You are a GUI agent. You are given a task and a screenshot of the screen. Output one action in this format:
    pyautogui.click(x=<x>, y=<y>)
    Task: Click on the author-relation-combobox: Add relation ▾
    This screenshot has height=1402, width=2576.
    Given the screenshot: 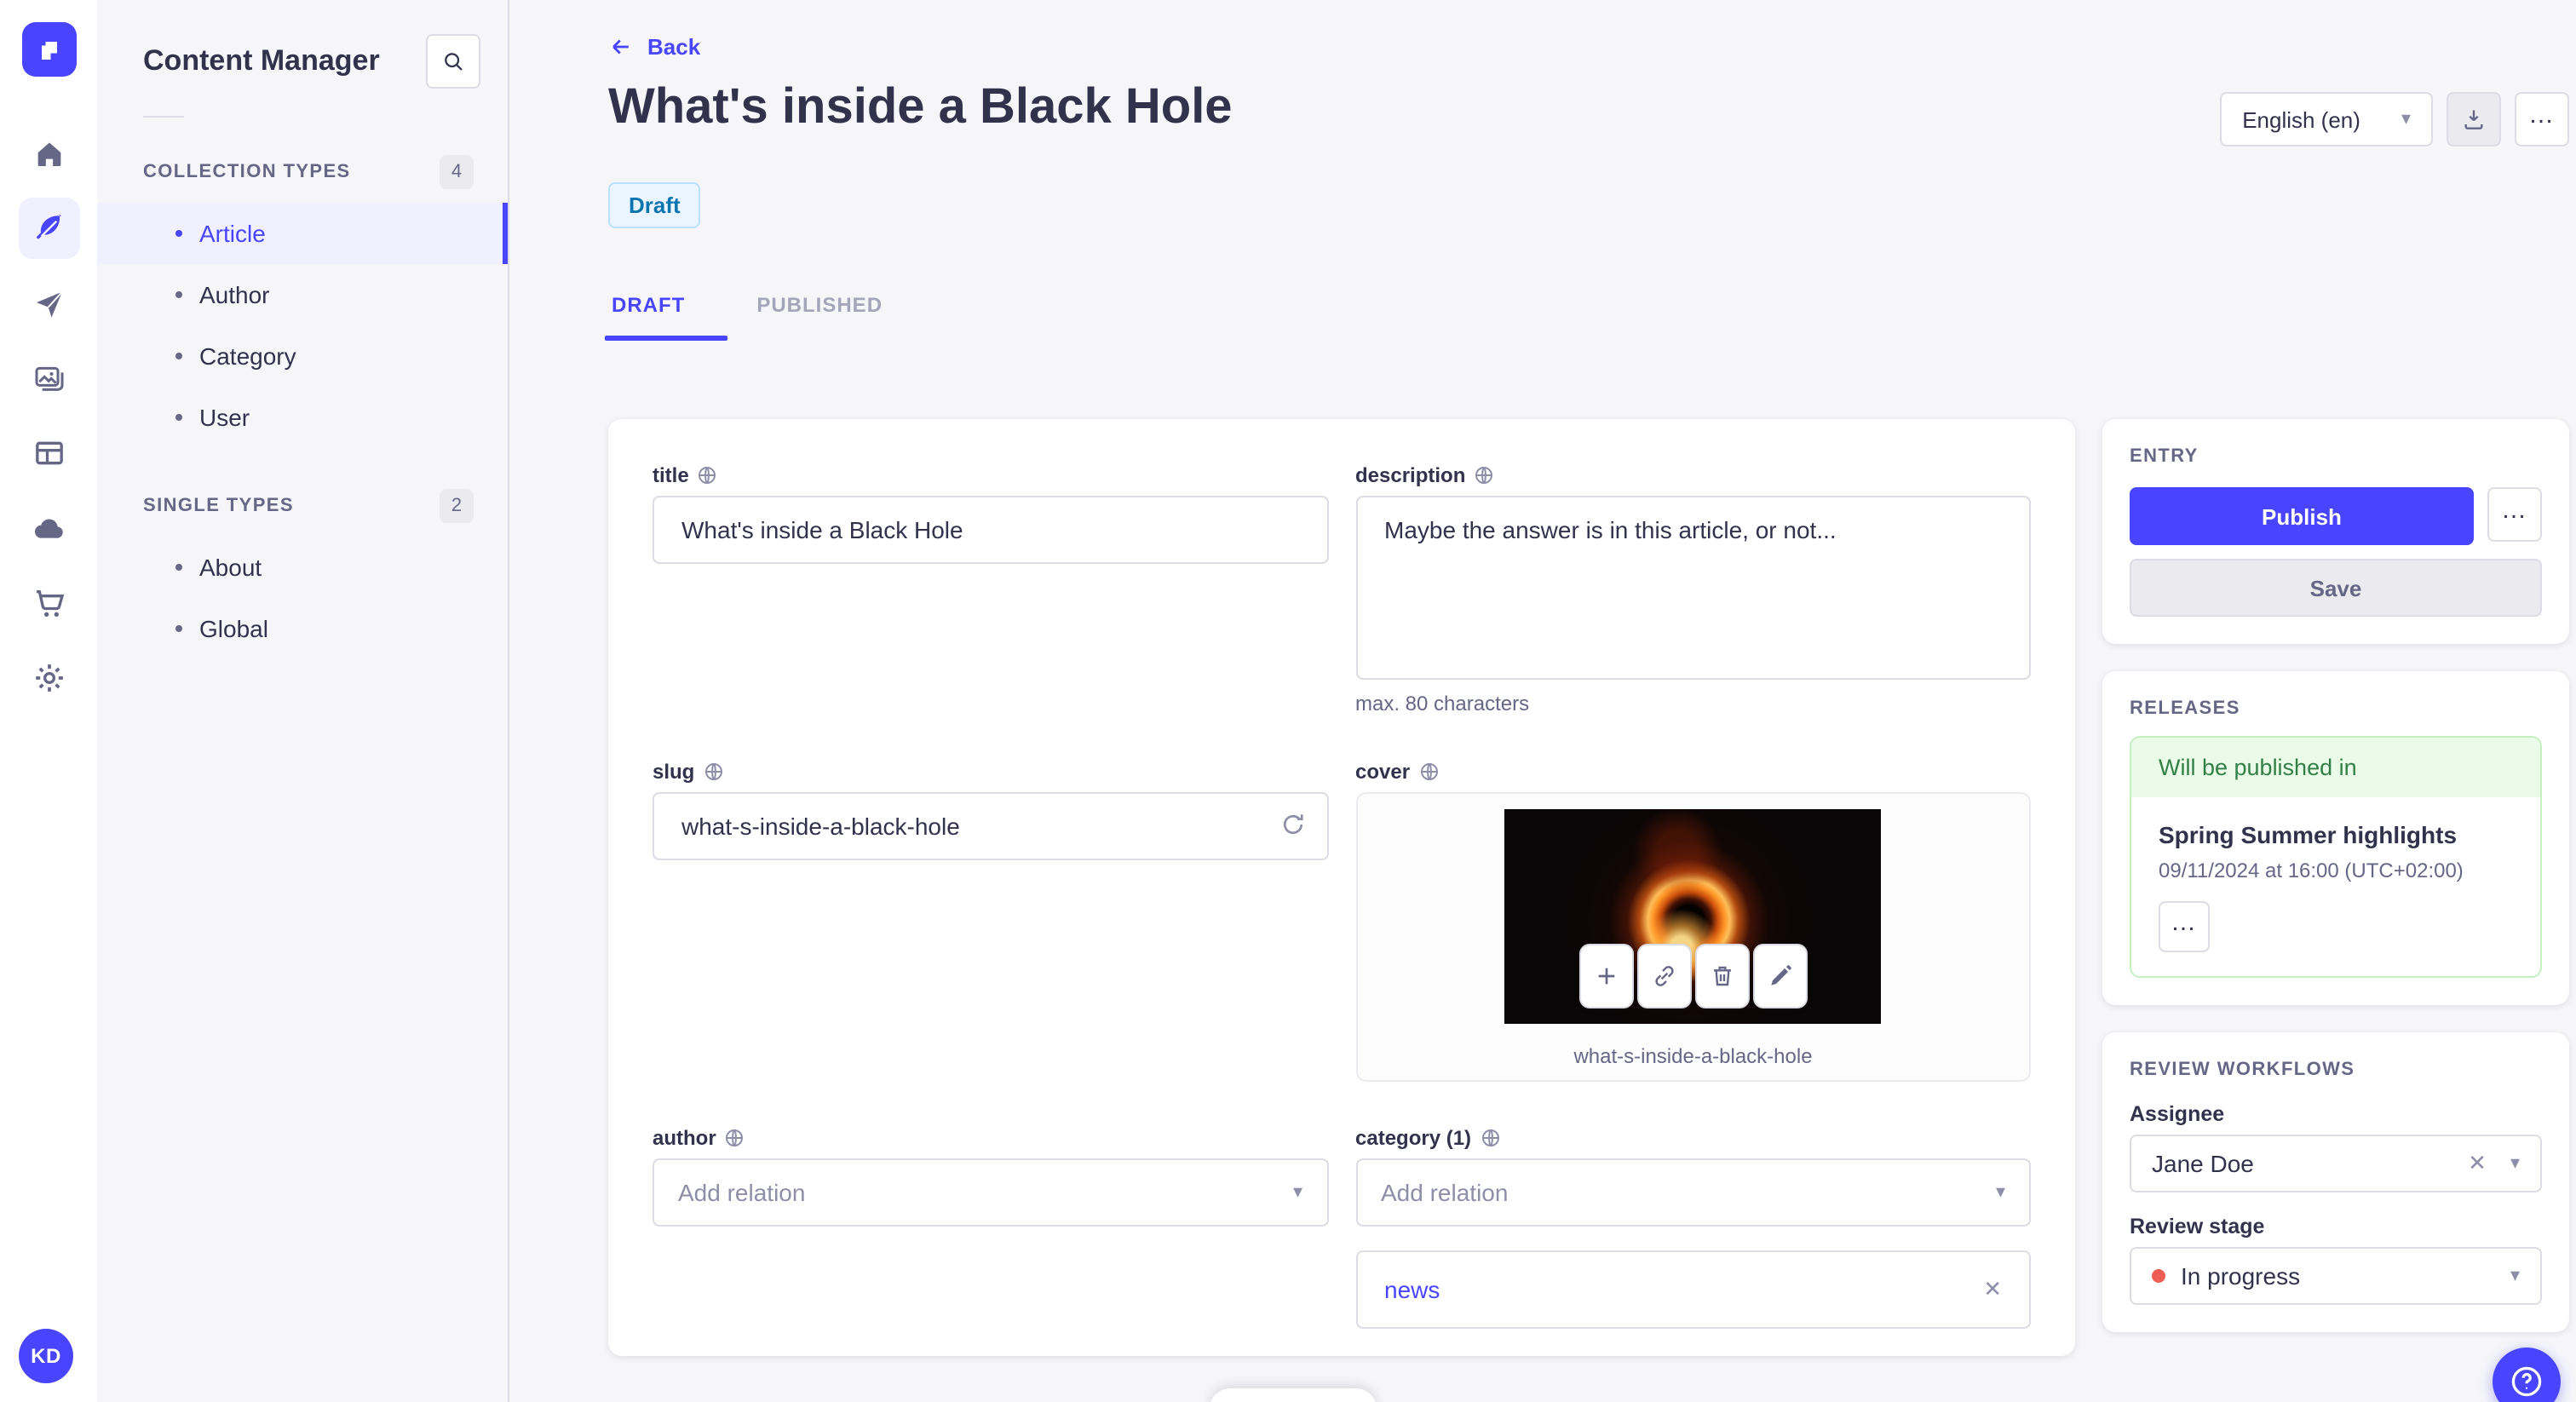 What is the action you would take?
    pyautogui.click(x=991, y=1192)
    